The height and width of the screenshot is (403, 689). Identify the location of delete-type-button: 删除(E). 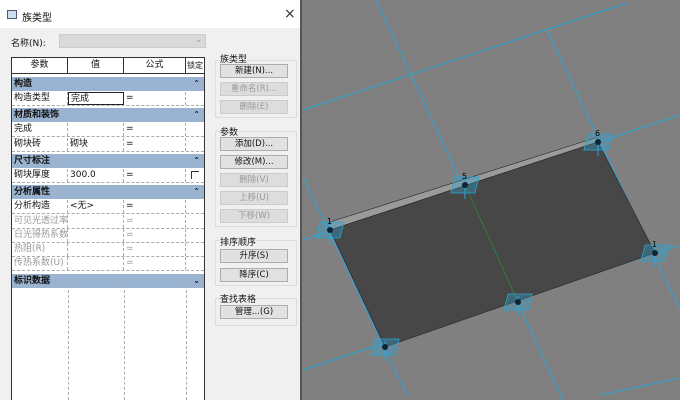
(254, 107).